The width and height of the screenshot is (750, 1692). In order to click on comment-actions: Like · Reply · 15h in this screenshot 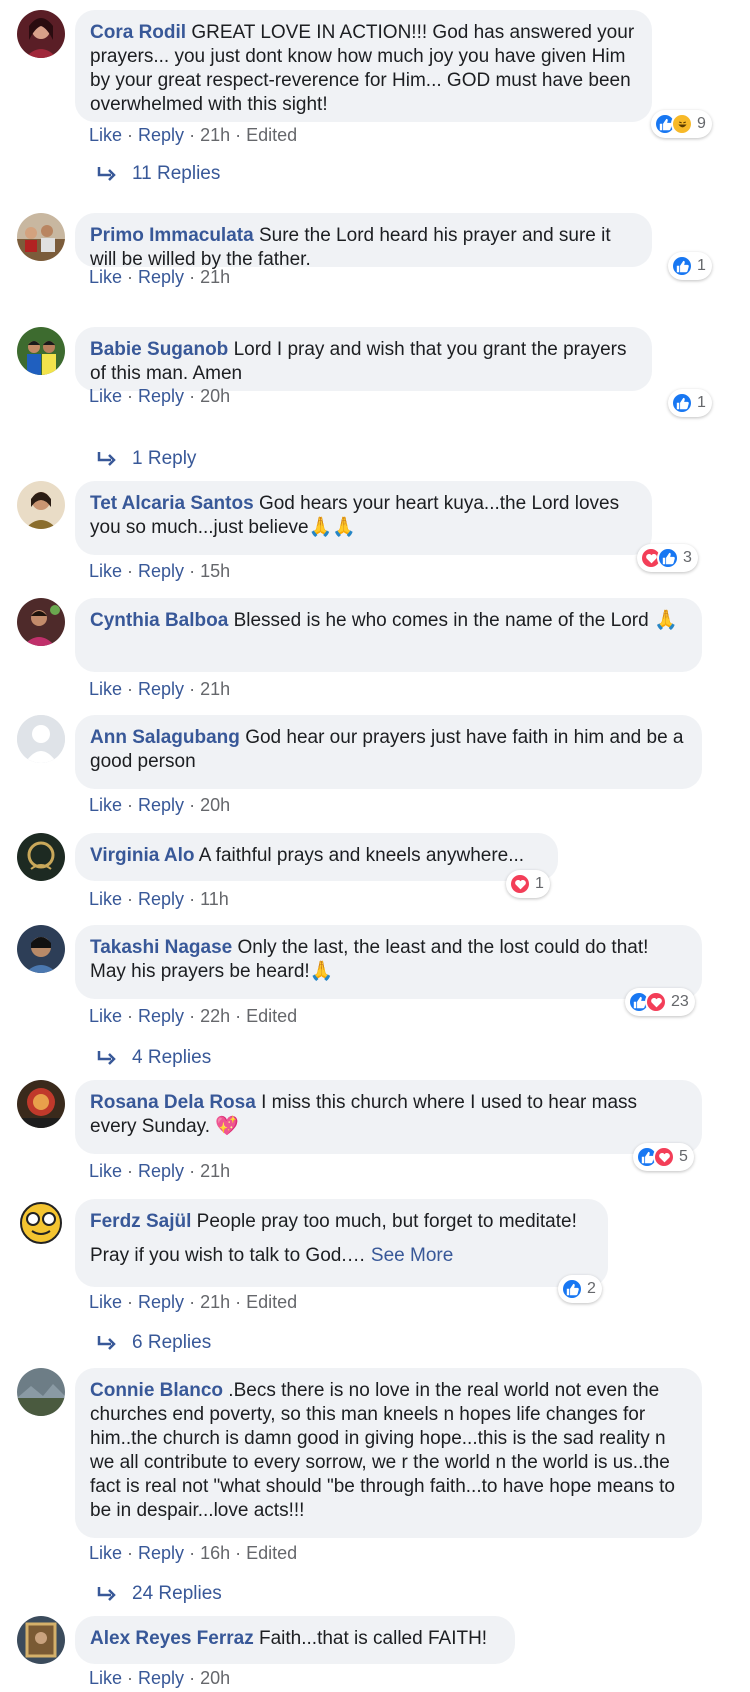, I will do `click(160, 571)`.